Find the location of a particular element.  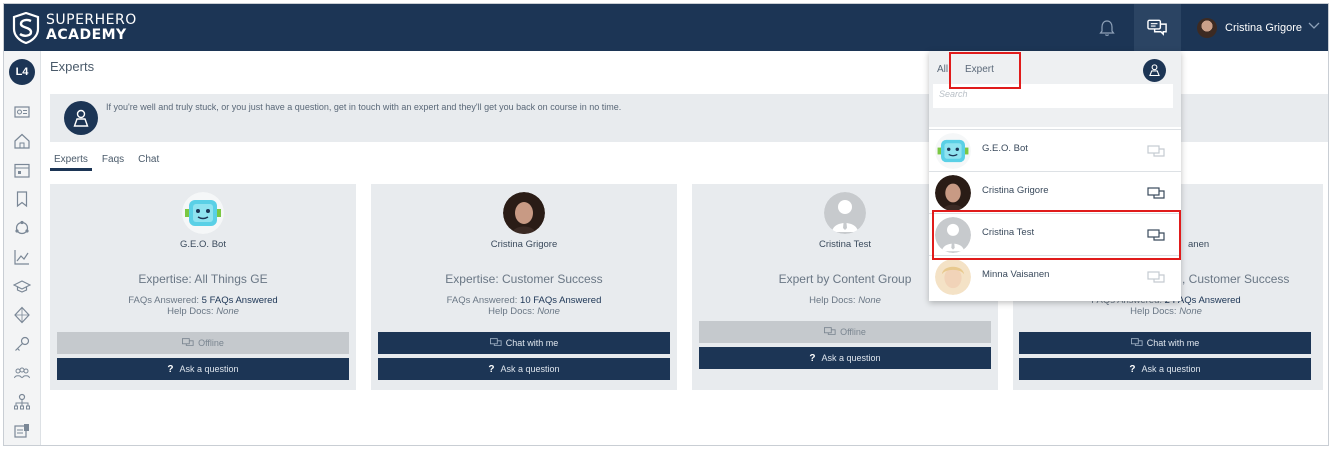

brand-line2: ACADEMY is located at coordinates (86, 35).